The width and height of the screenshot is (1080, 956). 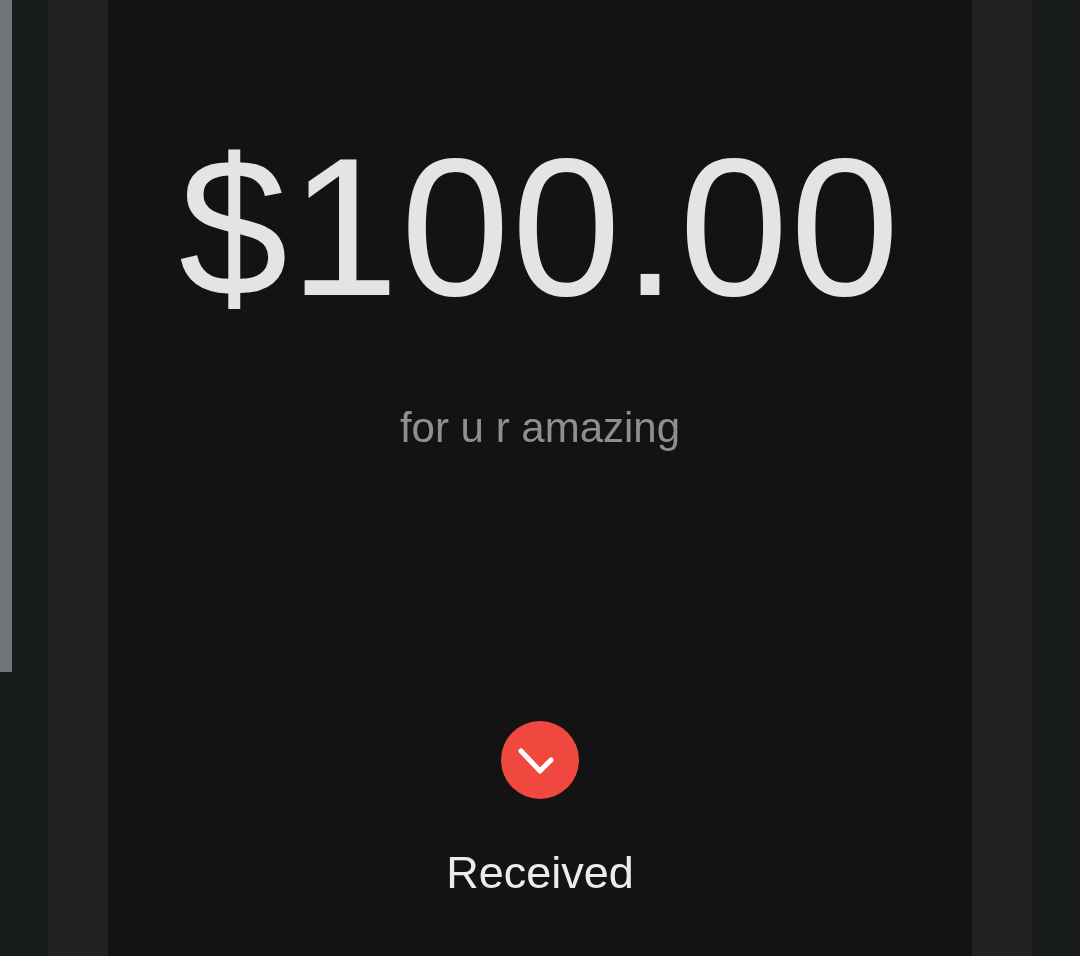 What do you see at coordinates (540, 428) in the screenshot?
I see `payment-note: for u r amazing` at bounding box center [540, 428].